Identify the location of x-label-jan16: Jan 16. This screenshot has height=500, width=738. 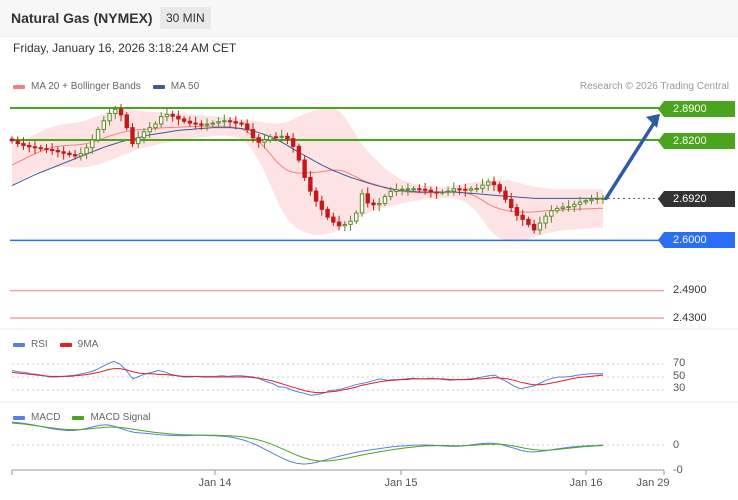
(586, 483).